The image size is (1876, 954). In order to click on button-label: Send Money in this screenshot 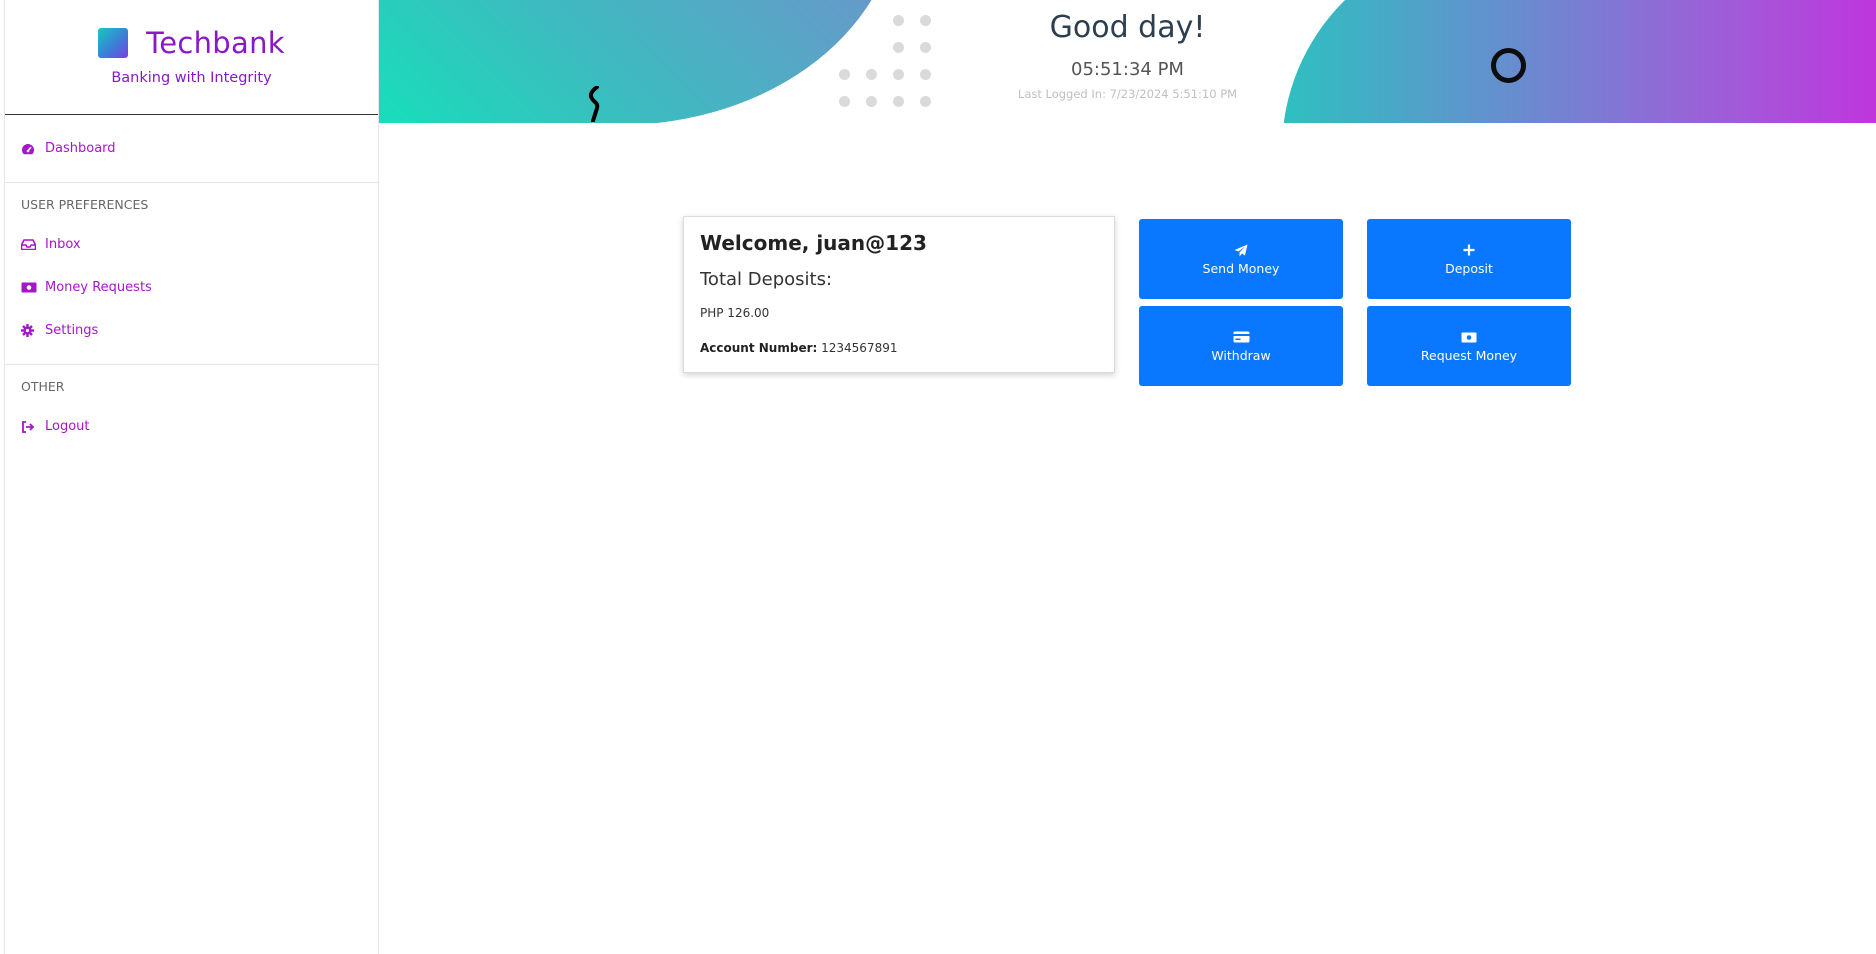, I will do `click(1241, 268)`.